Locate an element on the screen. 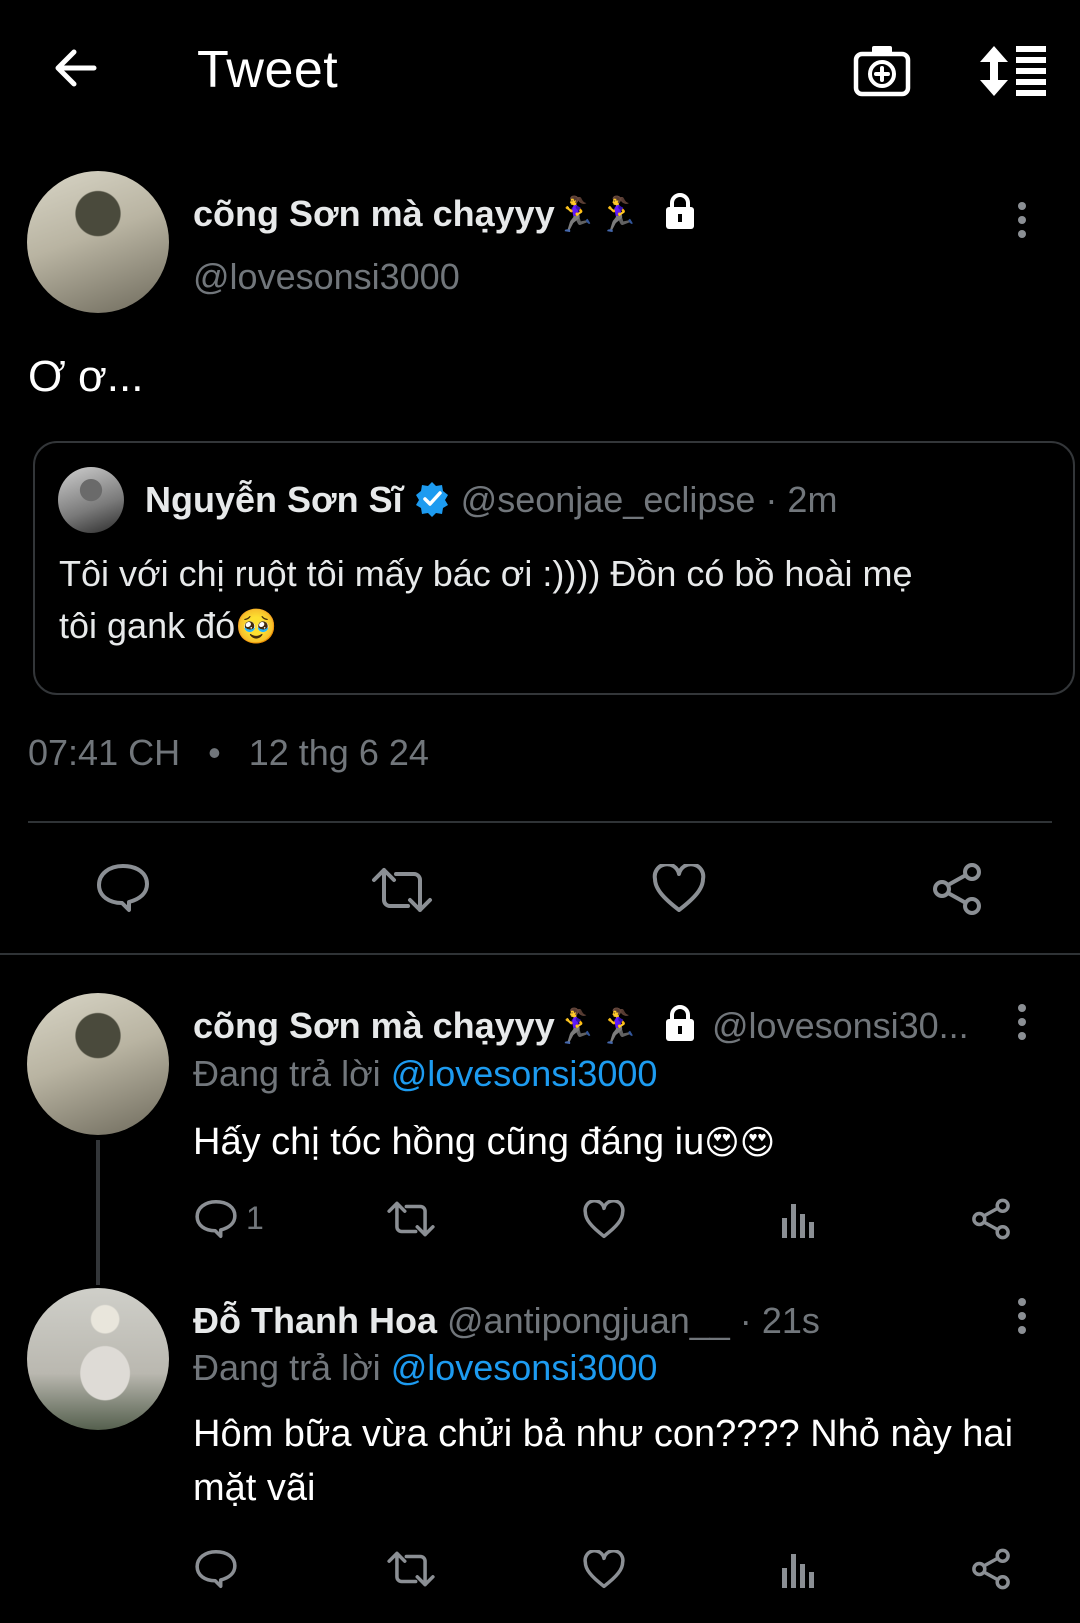  back-arrow-icon is located at coordinates (76, 68).